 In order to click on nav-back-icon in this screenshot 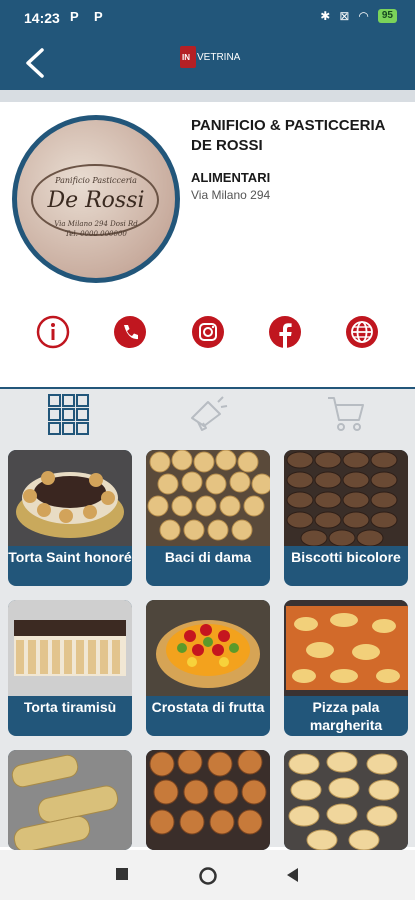, I will do `click(292, 875)`.